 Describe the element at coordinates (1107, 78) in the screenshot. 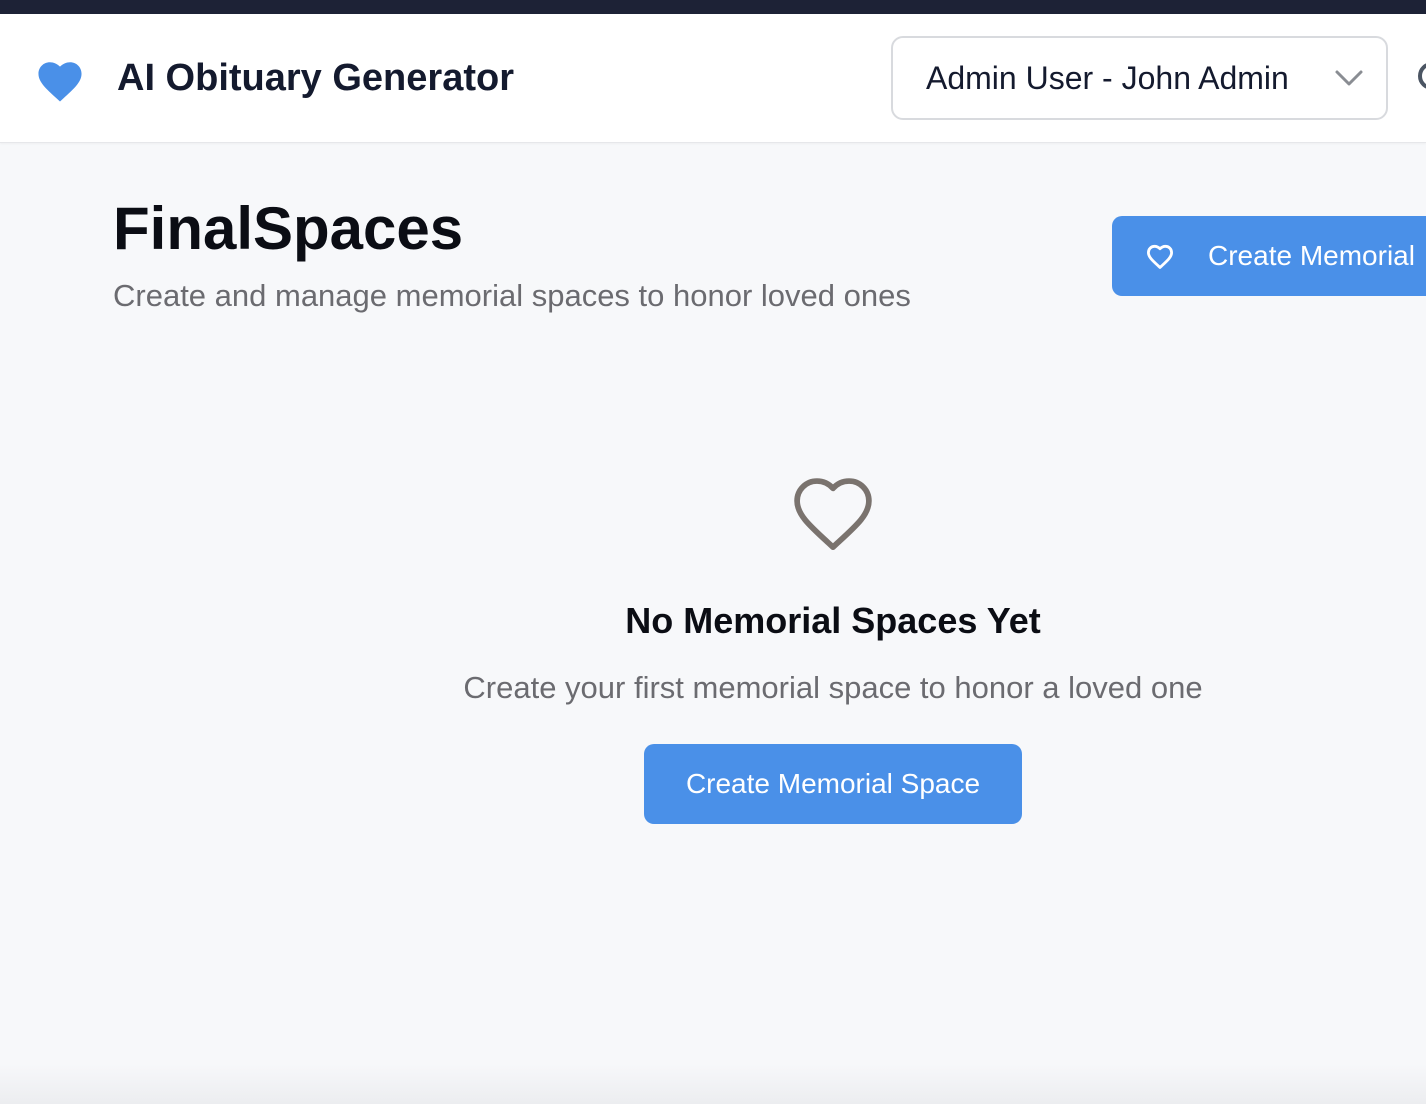

I see `user-selector-value: Admin User - John Admin` at that location.